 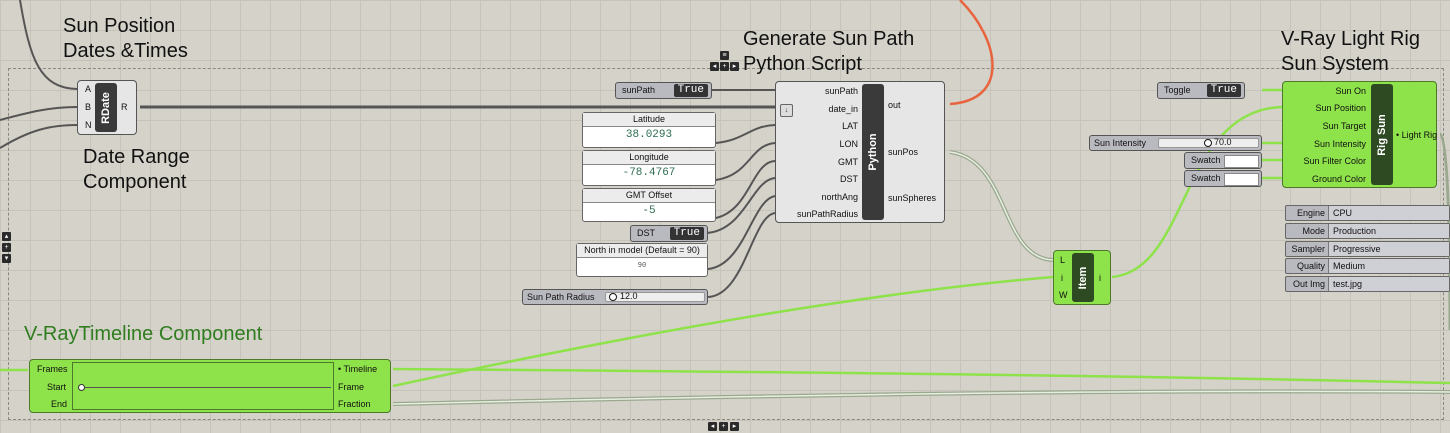 What do you see at coordinates (88, 107) in the screenshot?
I see `rdate-input-b: B` at bounding box center [88, 107].